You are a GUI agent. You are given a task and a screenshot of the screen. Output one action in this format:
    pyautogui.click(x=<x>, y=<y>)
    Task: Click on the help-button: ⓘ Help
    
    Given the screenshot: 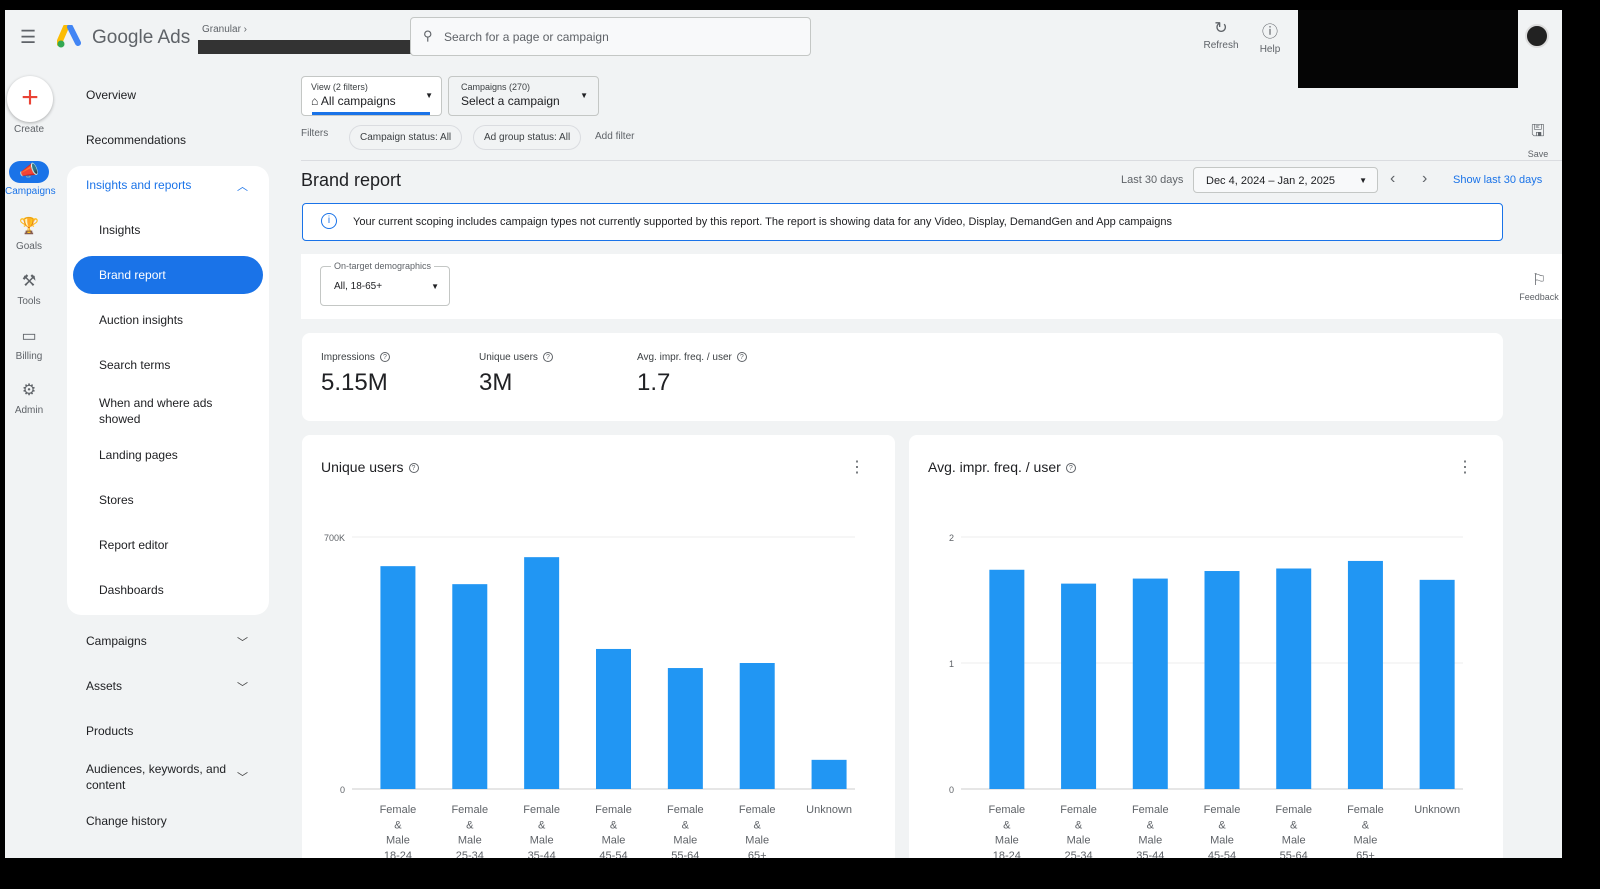 What is the action you would take?
    pyautogui.click(x=1270, y=36)
    